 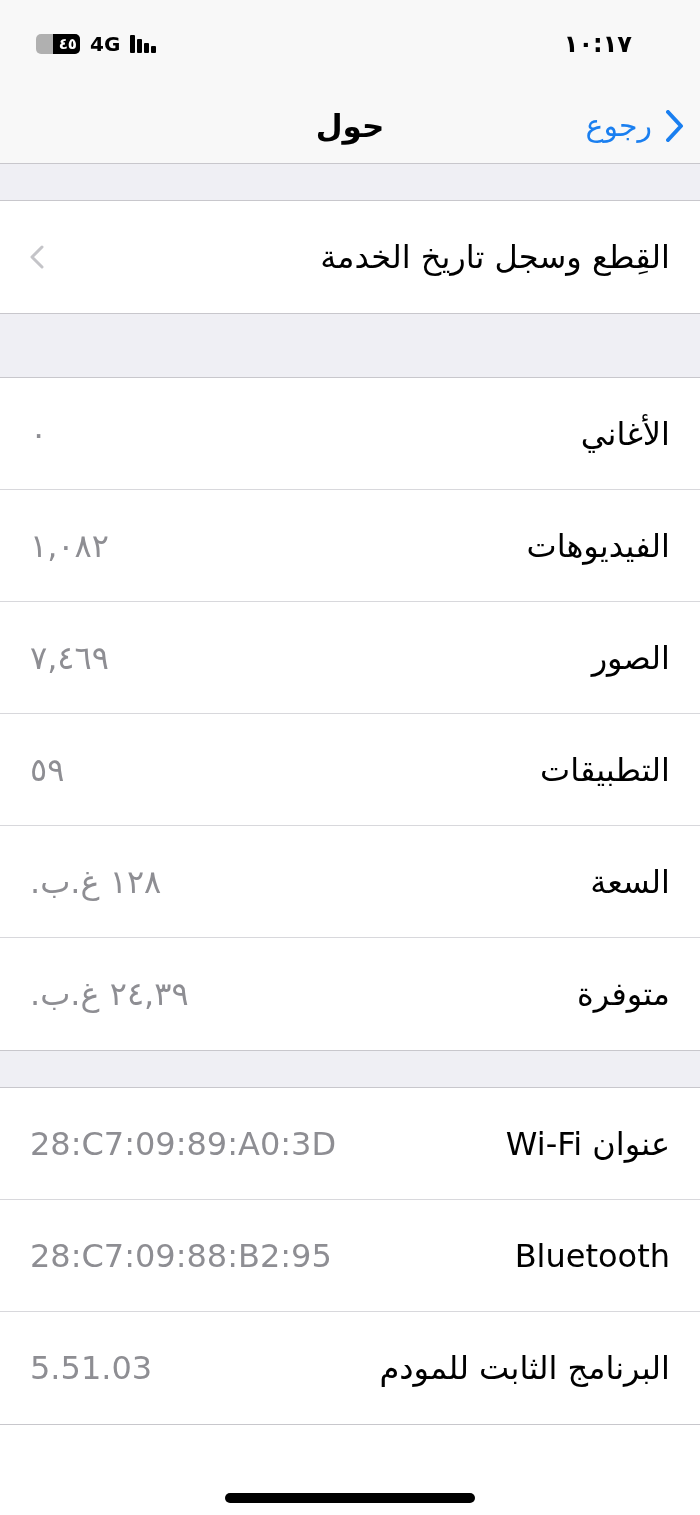 I want to click on network-label: 4G, so click(x=105, y=44).